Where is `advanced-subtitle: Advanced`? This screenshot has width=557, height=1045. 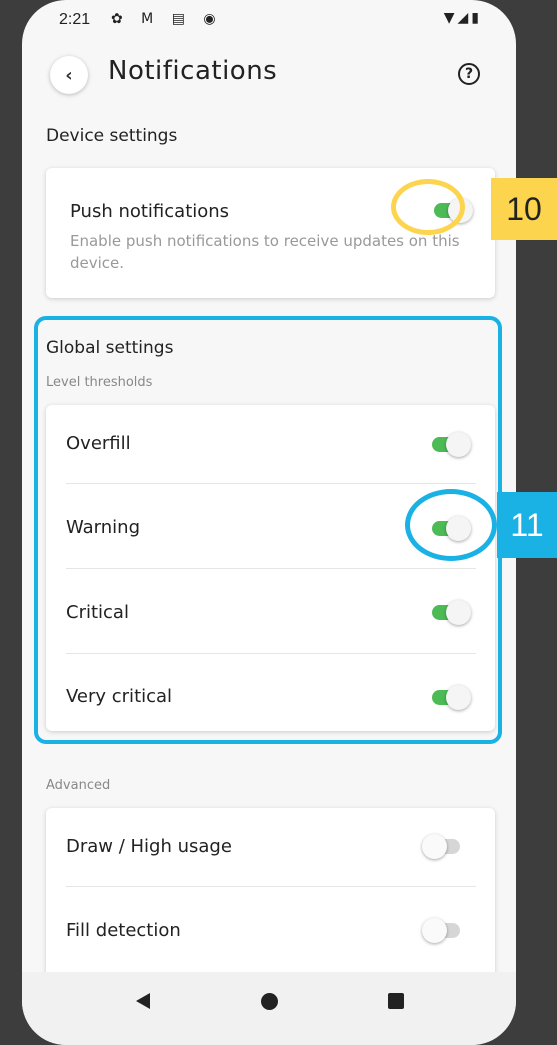
advanced-subtitle: Advanced is located at coordinates (78, 785).